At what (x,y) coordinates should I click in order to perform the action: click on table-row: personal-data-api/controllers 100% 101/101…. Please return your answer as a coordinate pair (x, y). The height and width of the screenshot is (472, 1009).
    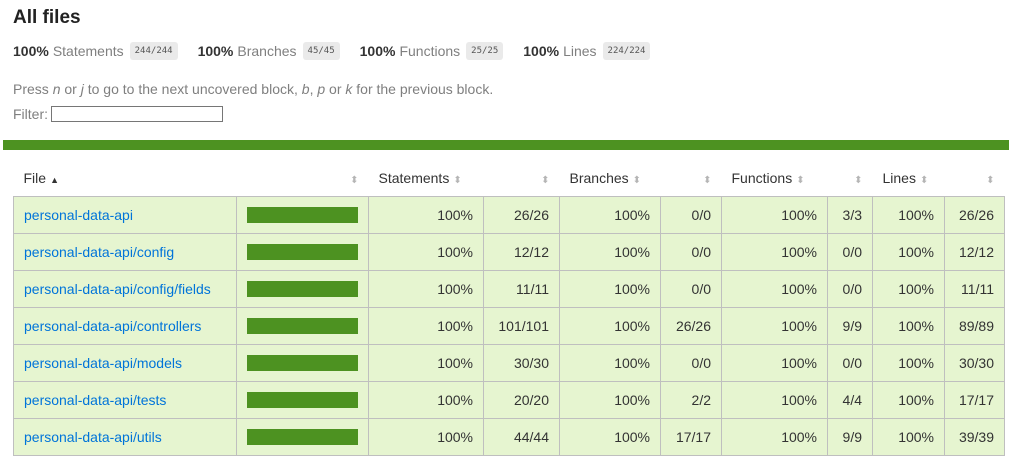
    Looking at the image, I should click on (509, 326).